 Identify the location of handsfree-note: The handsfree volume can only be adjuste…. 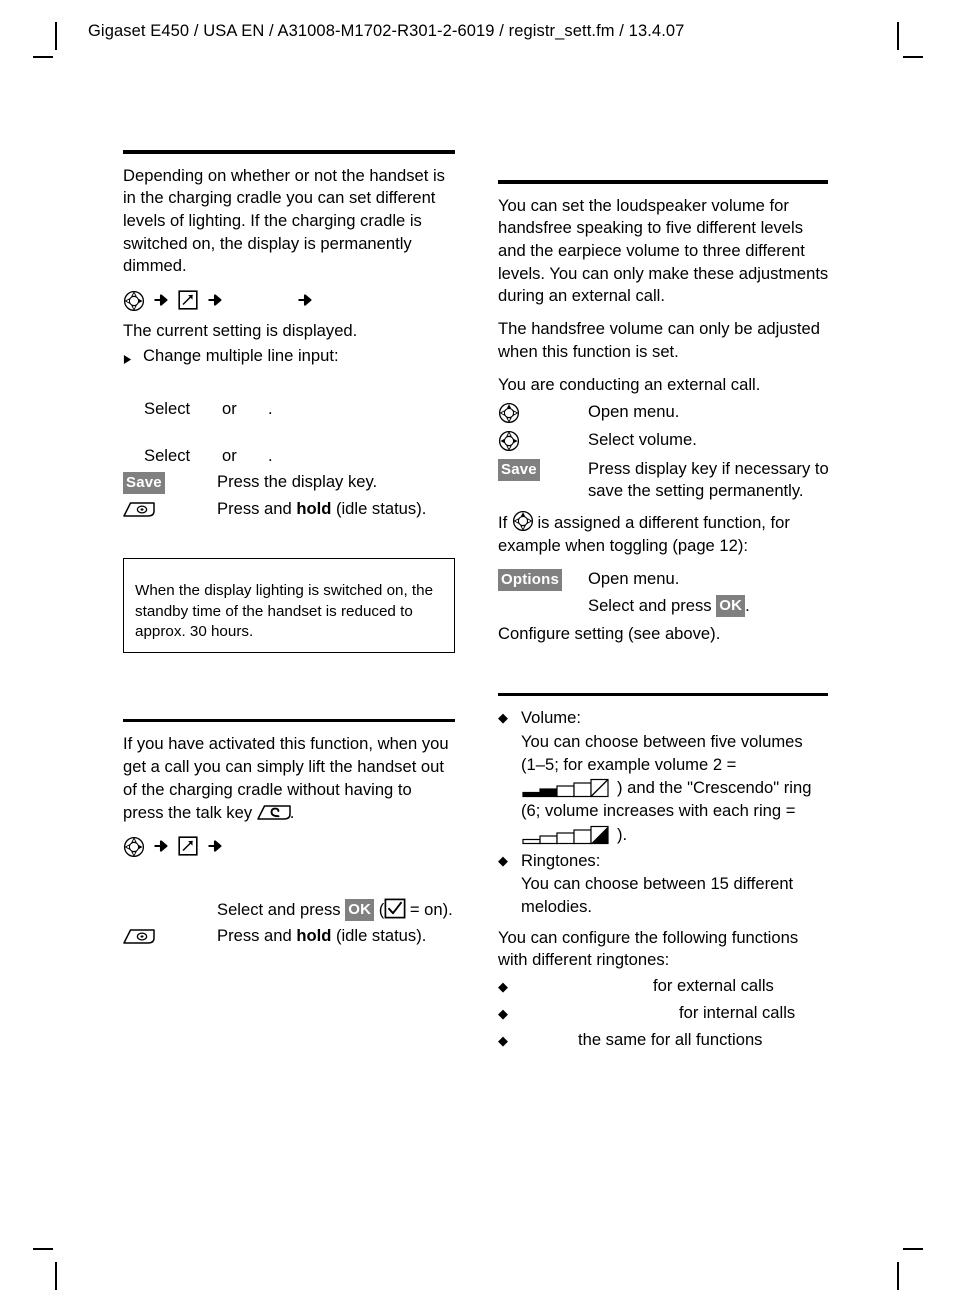
(659, 340).